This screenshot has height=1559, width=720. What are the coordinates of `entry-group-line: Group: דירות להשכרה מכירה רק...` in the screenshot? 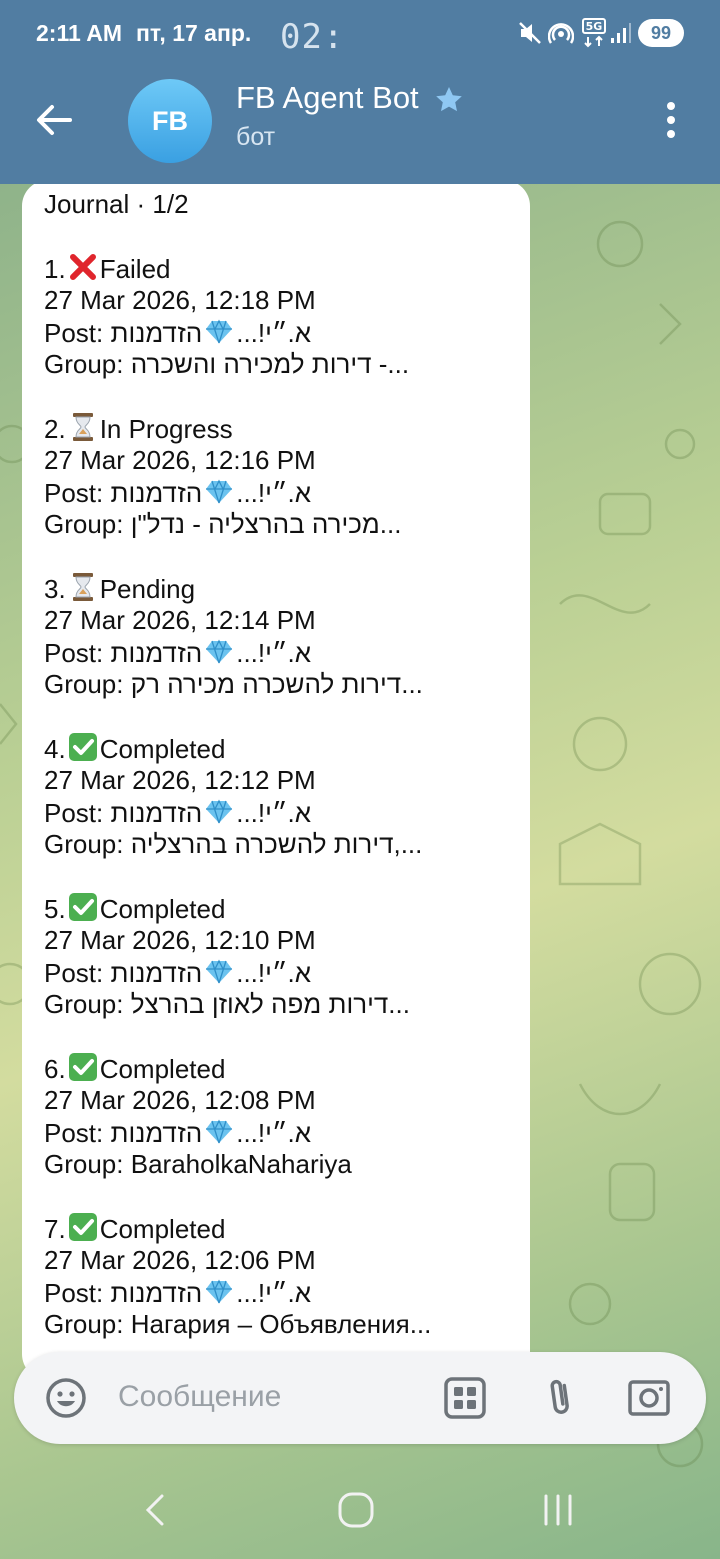 It's located at (287, 684).